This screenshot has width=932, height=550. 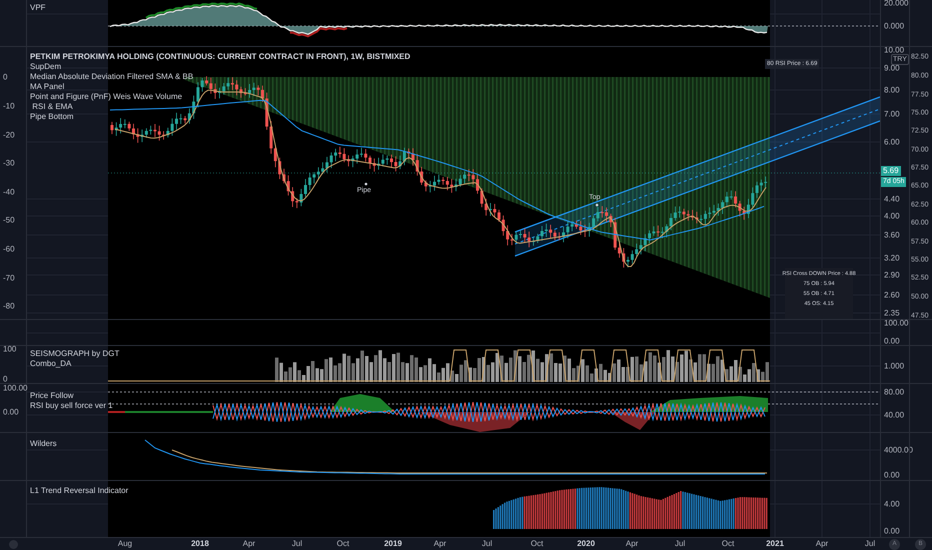 What do you see at coordinates (9, 278) in the screenshot?
I see `axis-label: -70` at bounding box center [9, 278].